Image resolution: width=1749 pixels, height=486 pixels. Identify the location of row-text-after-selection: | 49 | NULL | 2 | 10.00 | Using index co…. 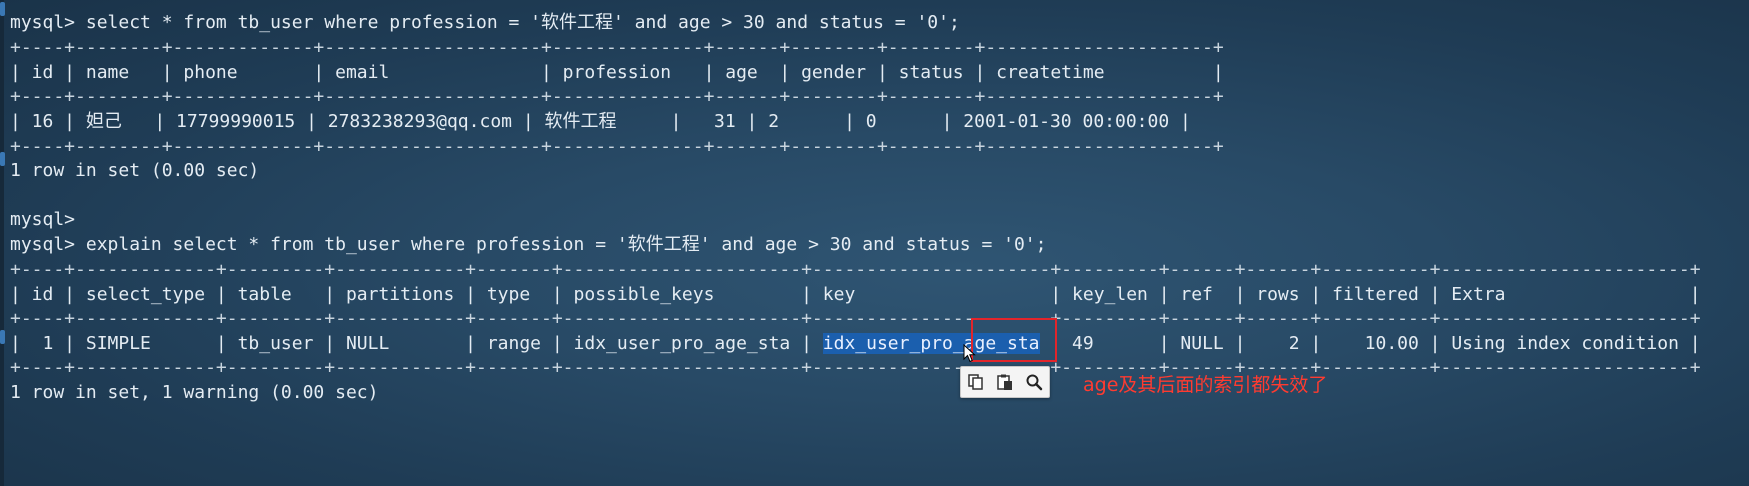
(1370, 343).